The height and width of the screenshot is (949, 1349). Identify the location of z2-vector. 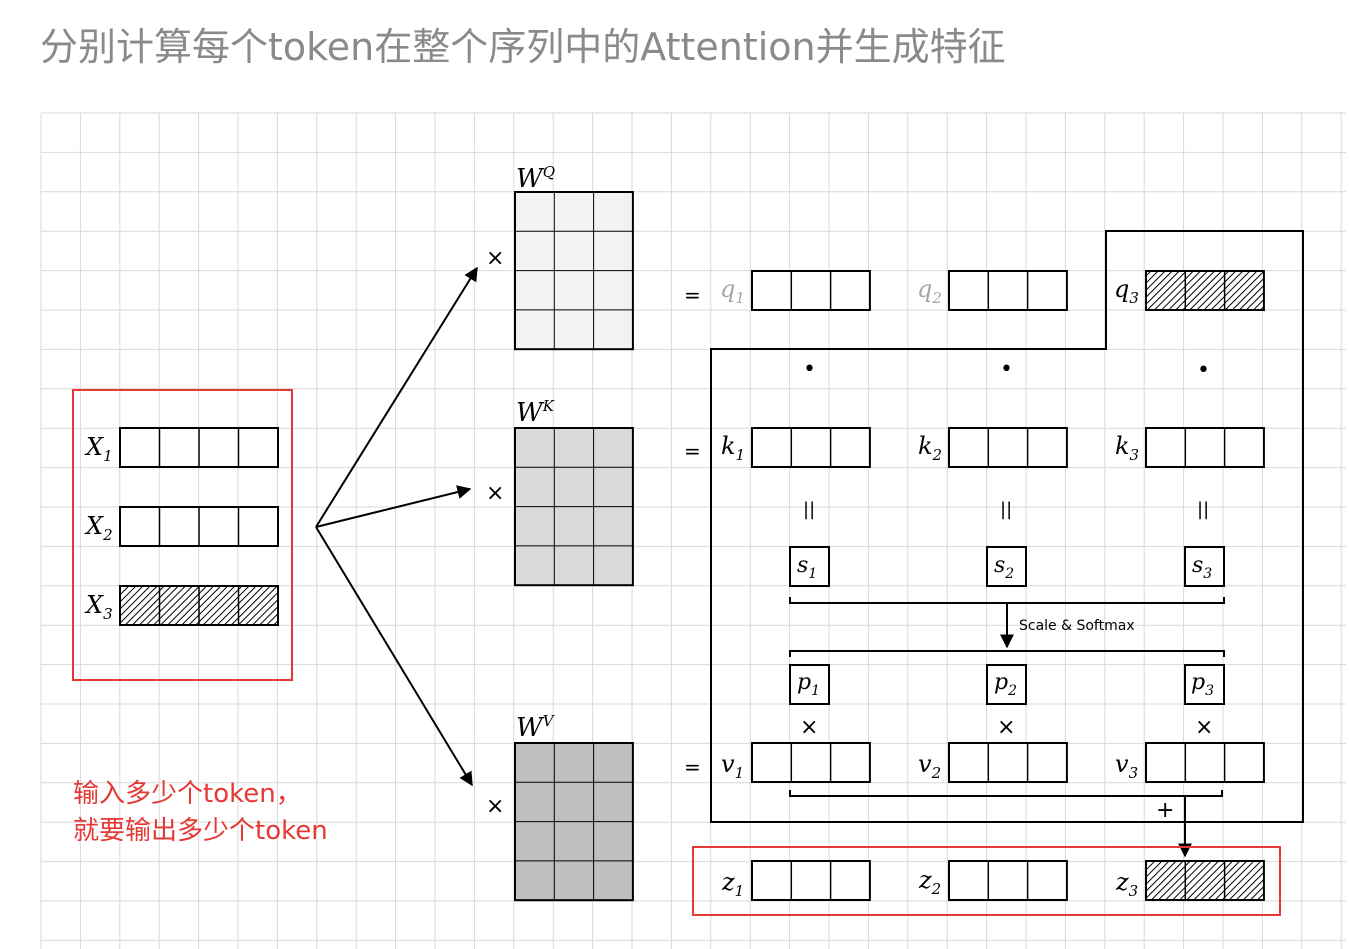
(1008, 880).